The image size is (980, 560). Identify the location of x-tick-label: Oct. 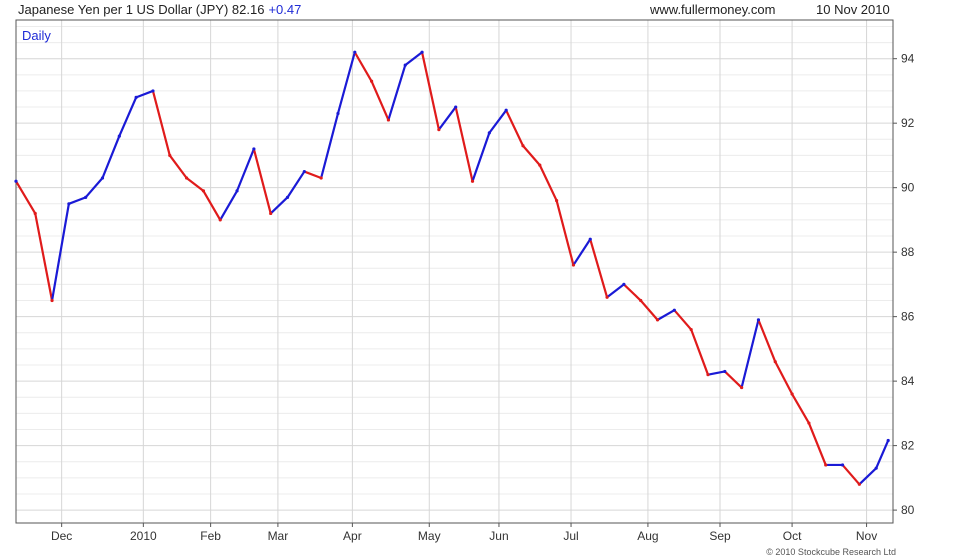
(792, 536).